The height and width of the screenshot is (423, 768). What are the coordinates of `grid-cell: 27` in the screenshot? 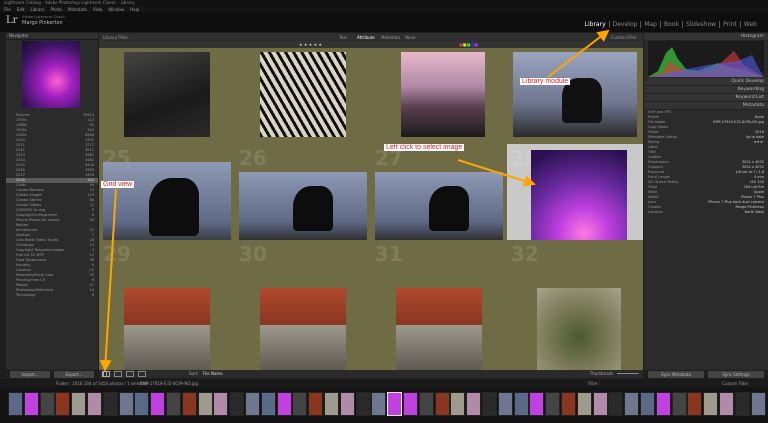 It's located at (439, 193).